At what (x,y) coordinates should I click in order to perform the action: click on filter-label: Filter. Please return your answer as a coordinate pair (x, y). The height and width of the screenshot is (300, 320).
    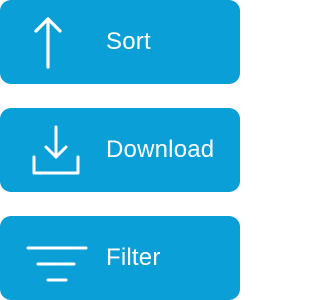
    Looking at the image, I should click on (133, 257).